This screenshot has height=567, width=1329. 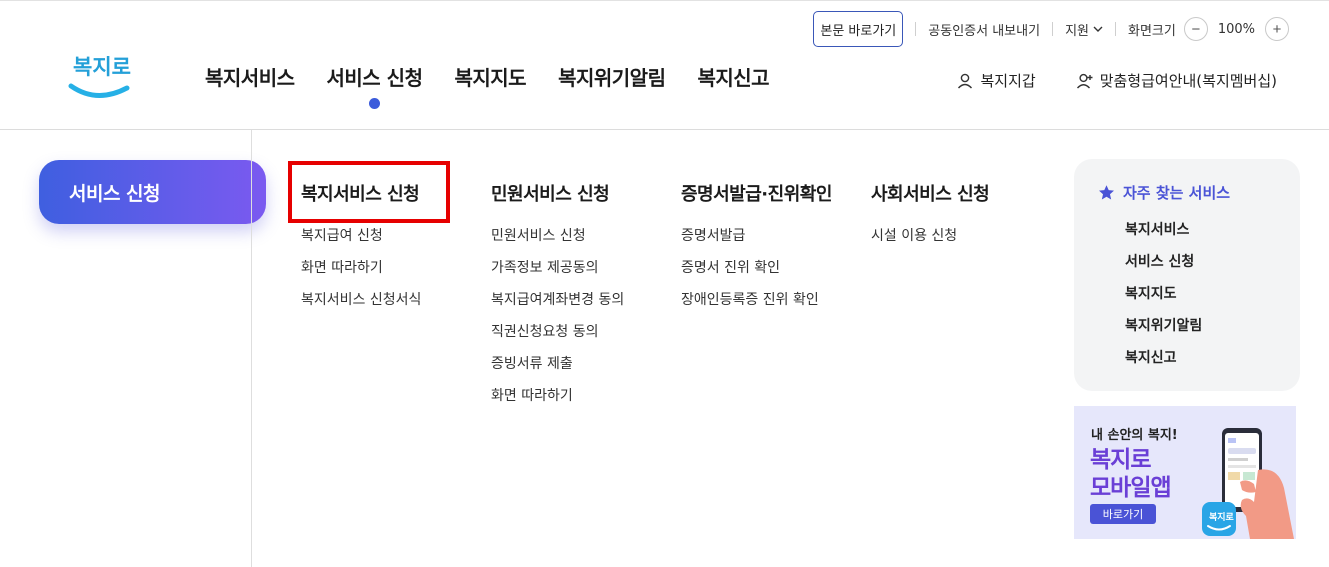 I want to click on utility-bar: 본문 바로가기 공동인증서 내보내기 지원 화면크기 − 100% +, so click(x=1051, y=29).